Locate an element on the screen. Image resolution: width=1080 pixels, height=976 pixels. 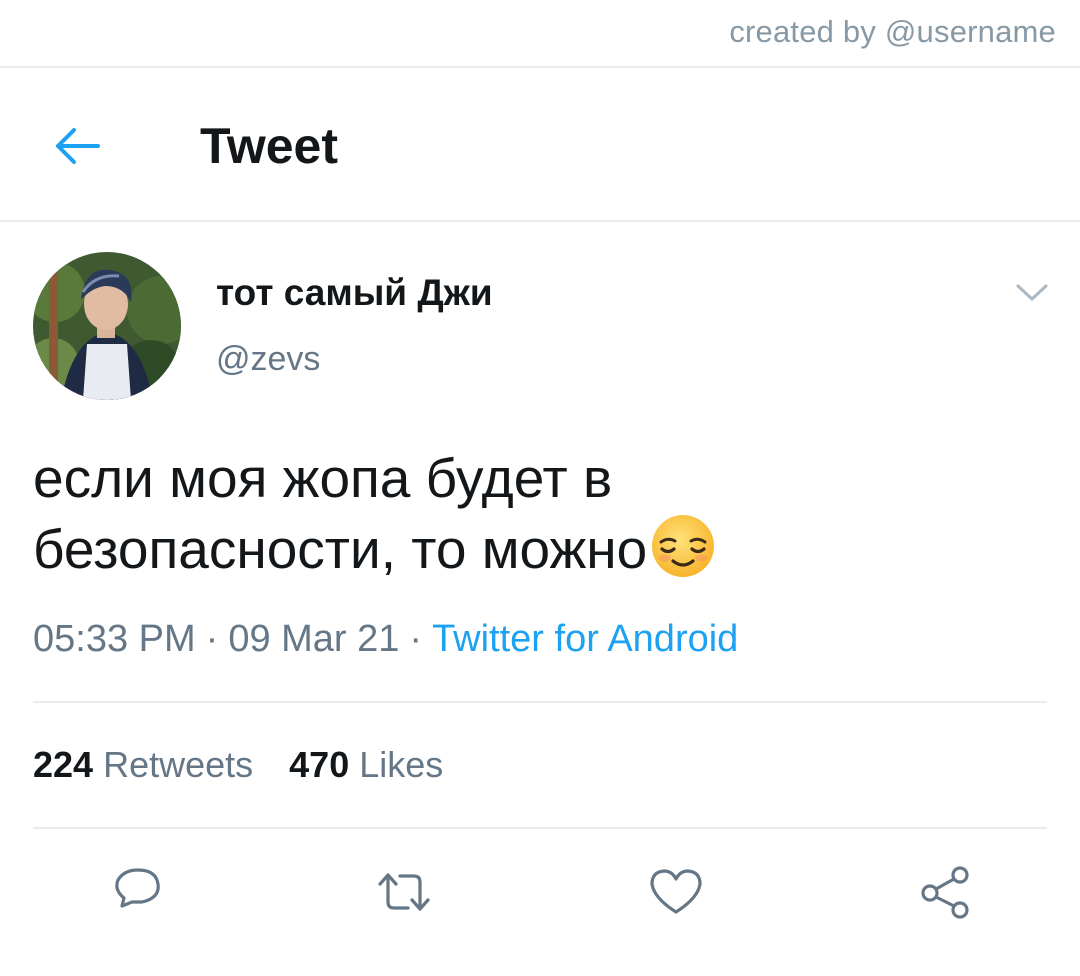
avatar is located at coordinates (107, 326).